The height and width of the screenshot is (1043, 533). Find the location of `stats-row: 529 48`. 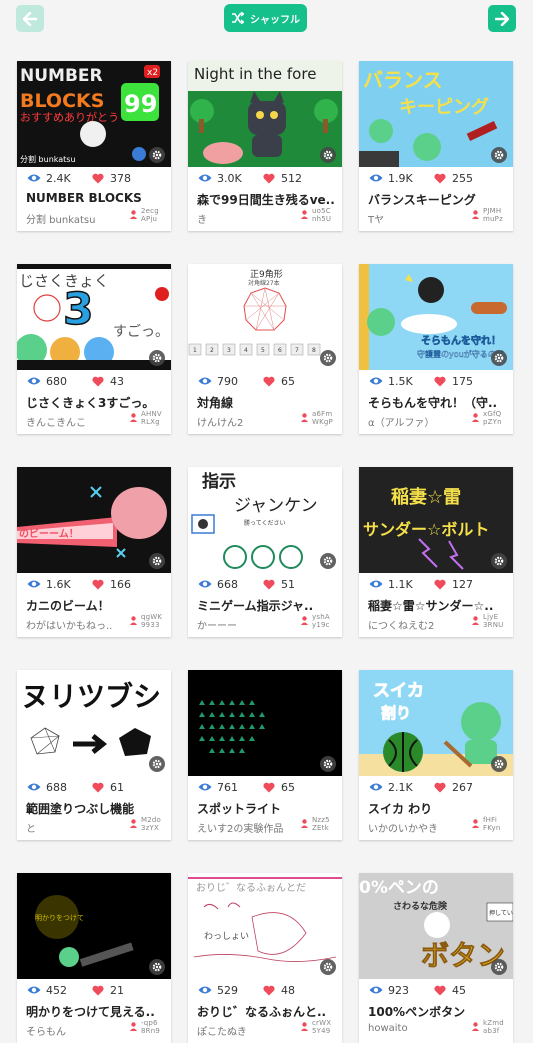

stats-row: 529 48 is located at coordinates (246, 990).